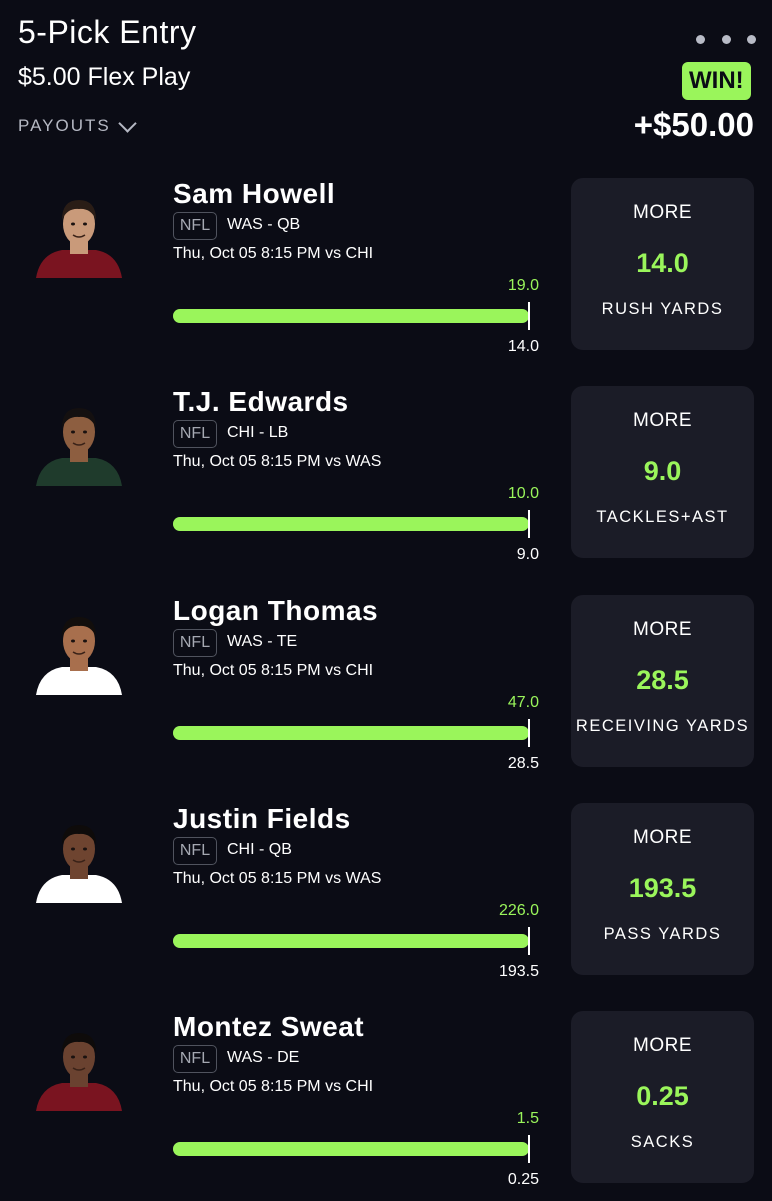 This screenshot has width=772, height=1201. I want to click on payouts-label: PAYOUTS, so click(64, 125).